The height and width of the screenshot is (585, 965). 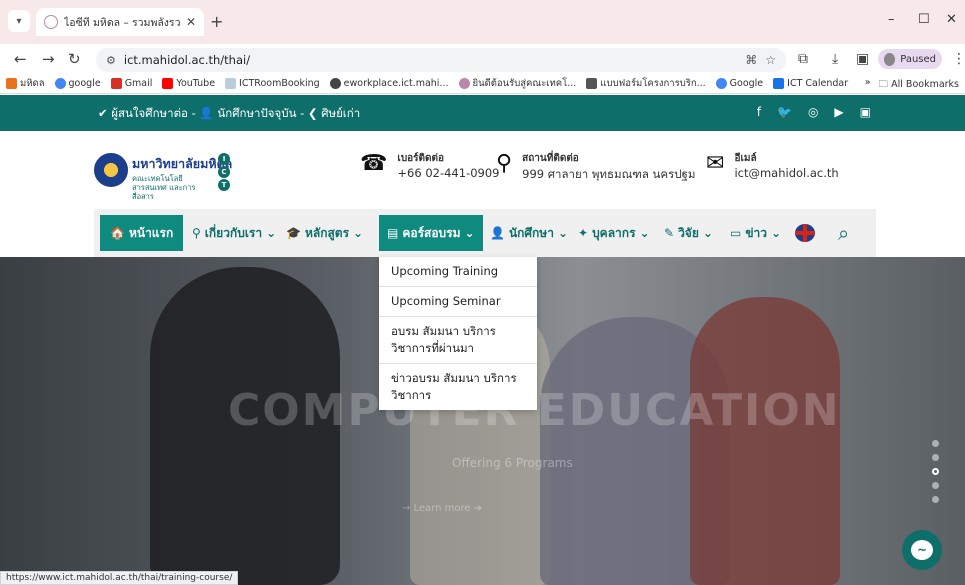 I want to click on more-bookmarks-icon: », so click(x=868, y=85).